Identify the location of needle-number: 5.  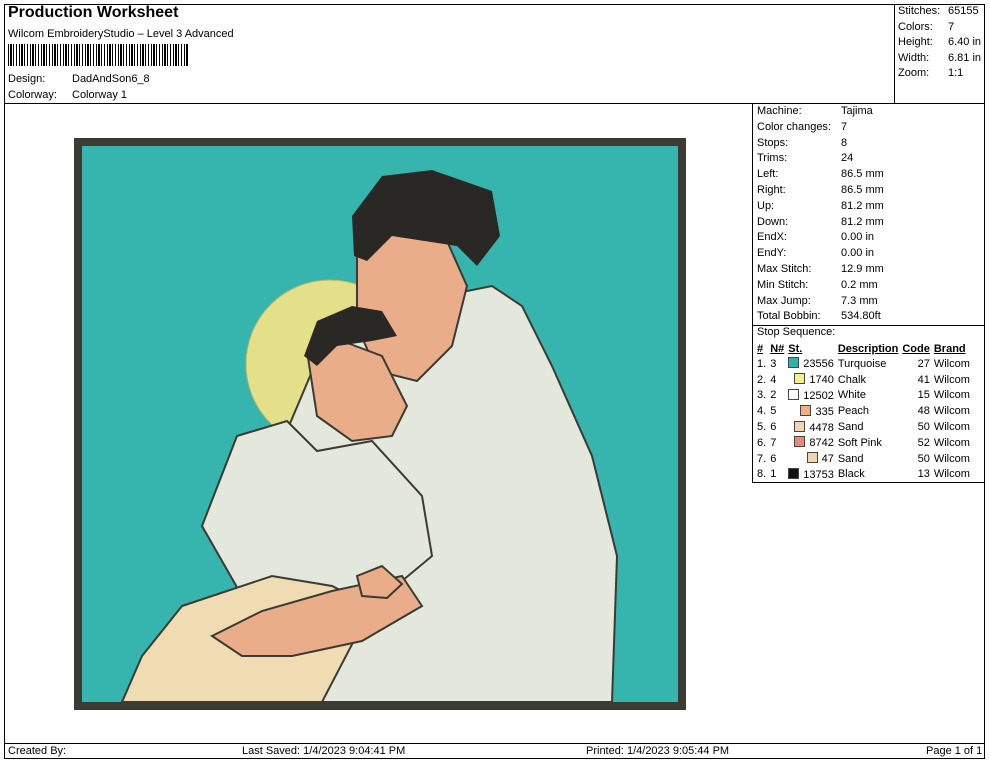
(773, 411).